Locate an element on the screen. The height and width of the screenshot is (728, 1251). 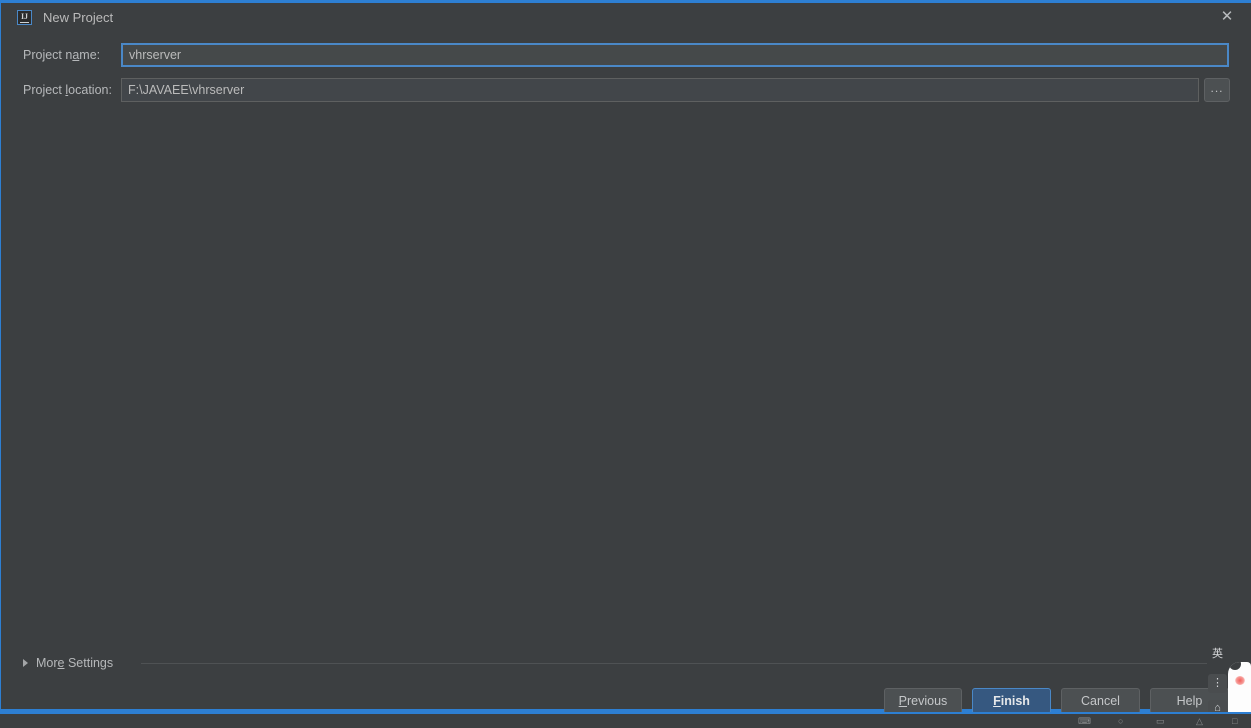
taskbar-square-icon: □ is located at coordinates (1234, 721).